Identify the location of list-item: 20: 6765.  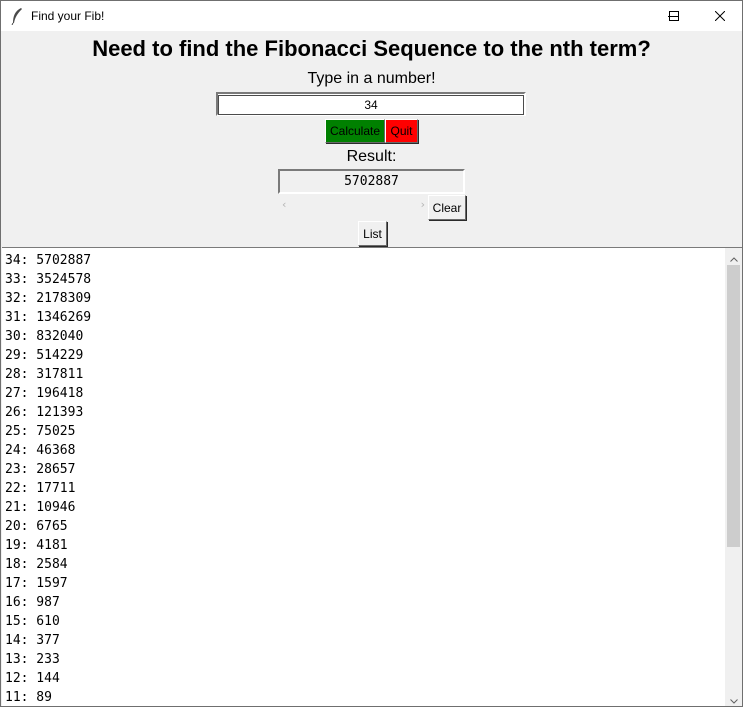
(365, 526).